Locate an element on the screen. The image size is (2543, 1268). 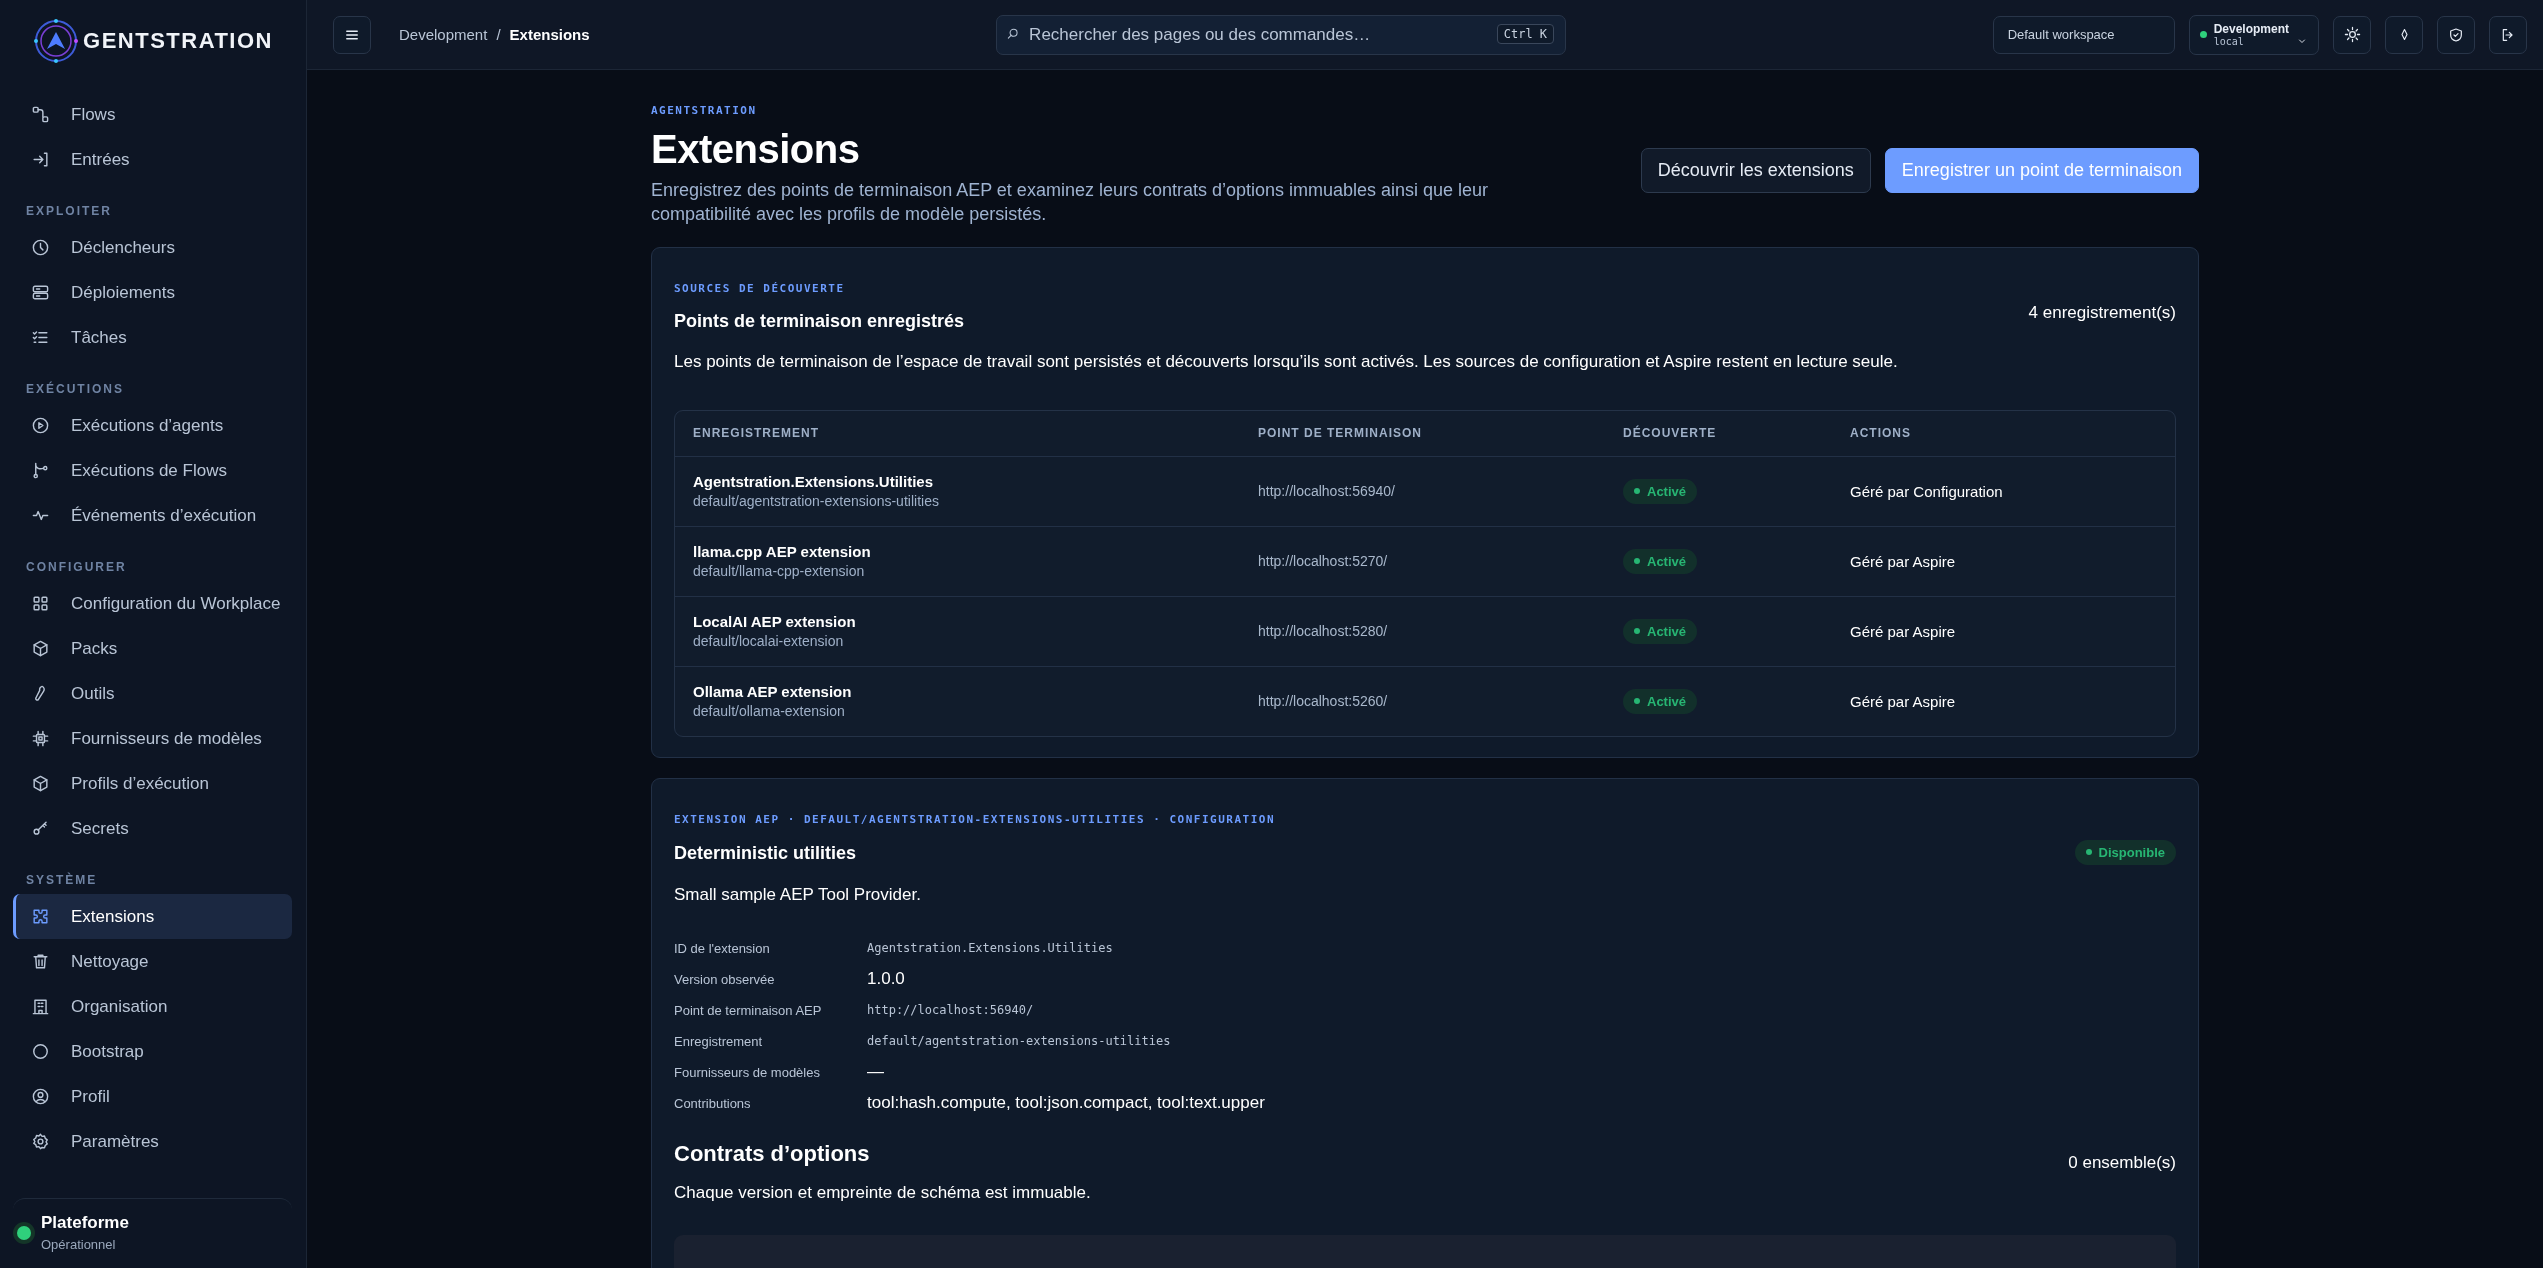
discover-button: Découvrir les extensions is located at coordinates (1755, 170).